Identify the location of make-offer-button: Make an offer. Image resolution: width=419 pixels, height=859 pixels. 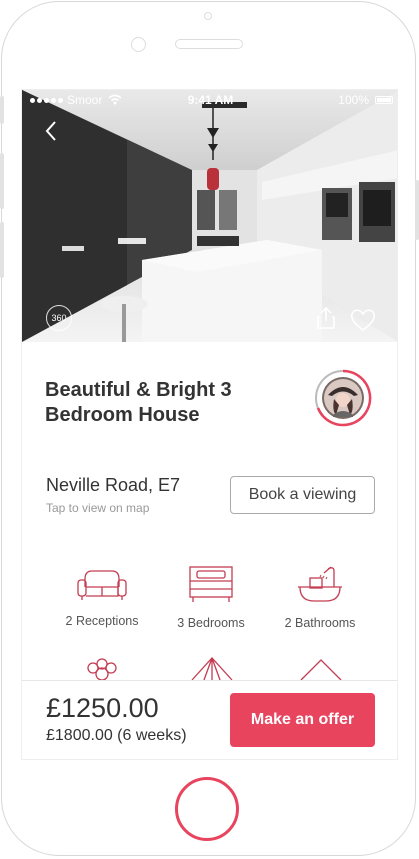
(302, 720).